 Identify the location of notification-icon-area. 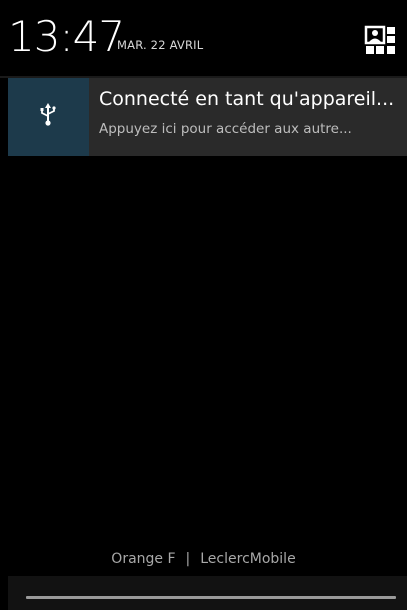
(48, 117).